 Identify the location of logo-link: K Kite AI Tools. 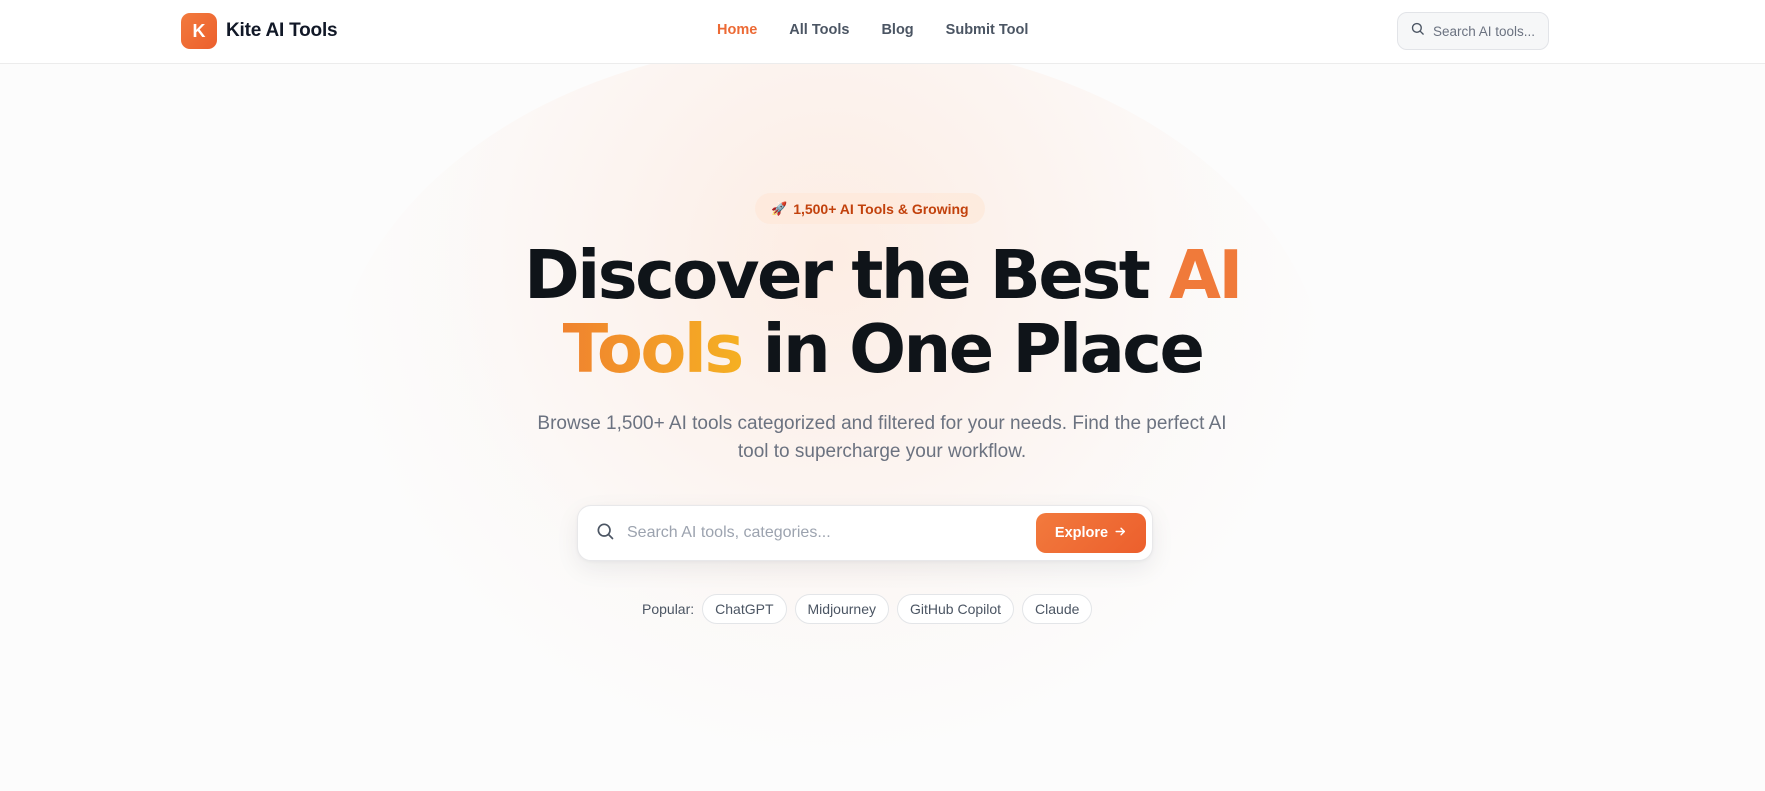
(259, 31).